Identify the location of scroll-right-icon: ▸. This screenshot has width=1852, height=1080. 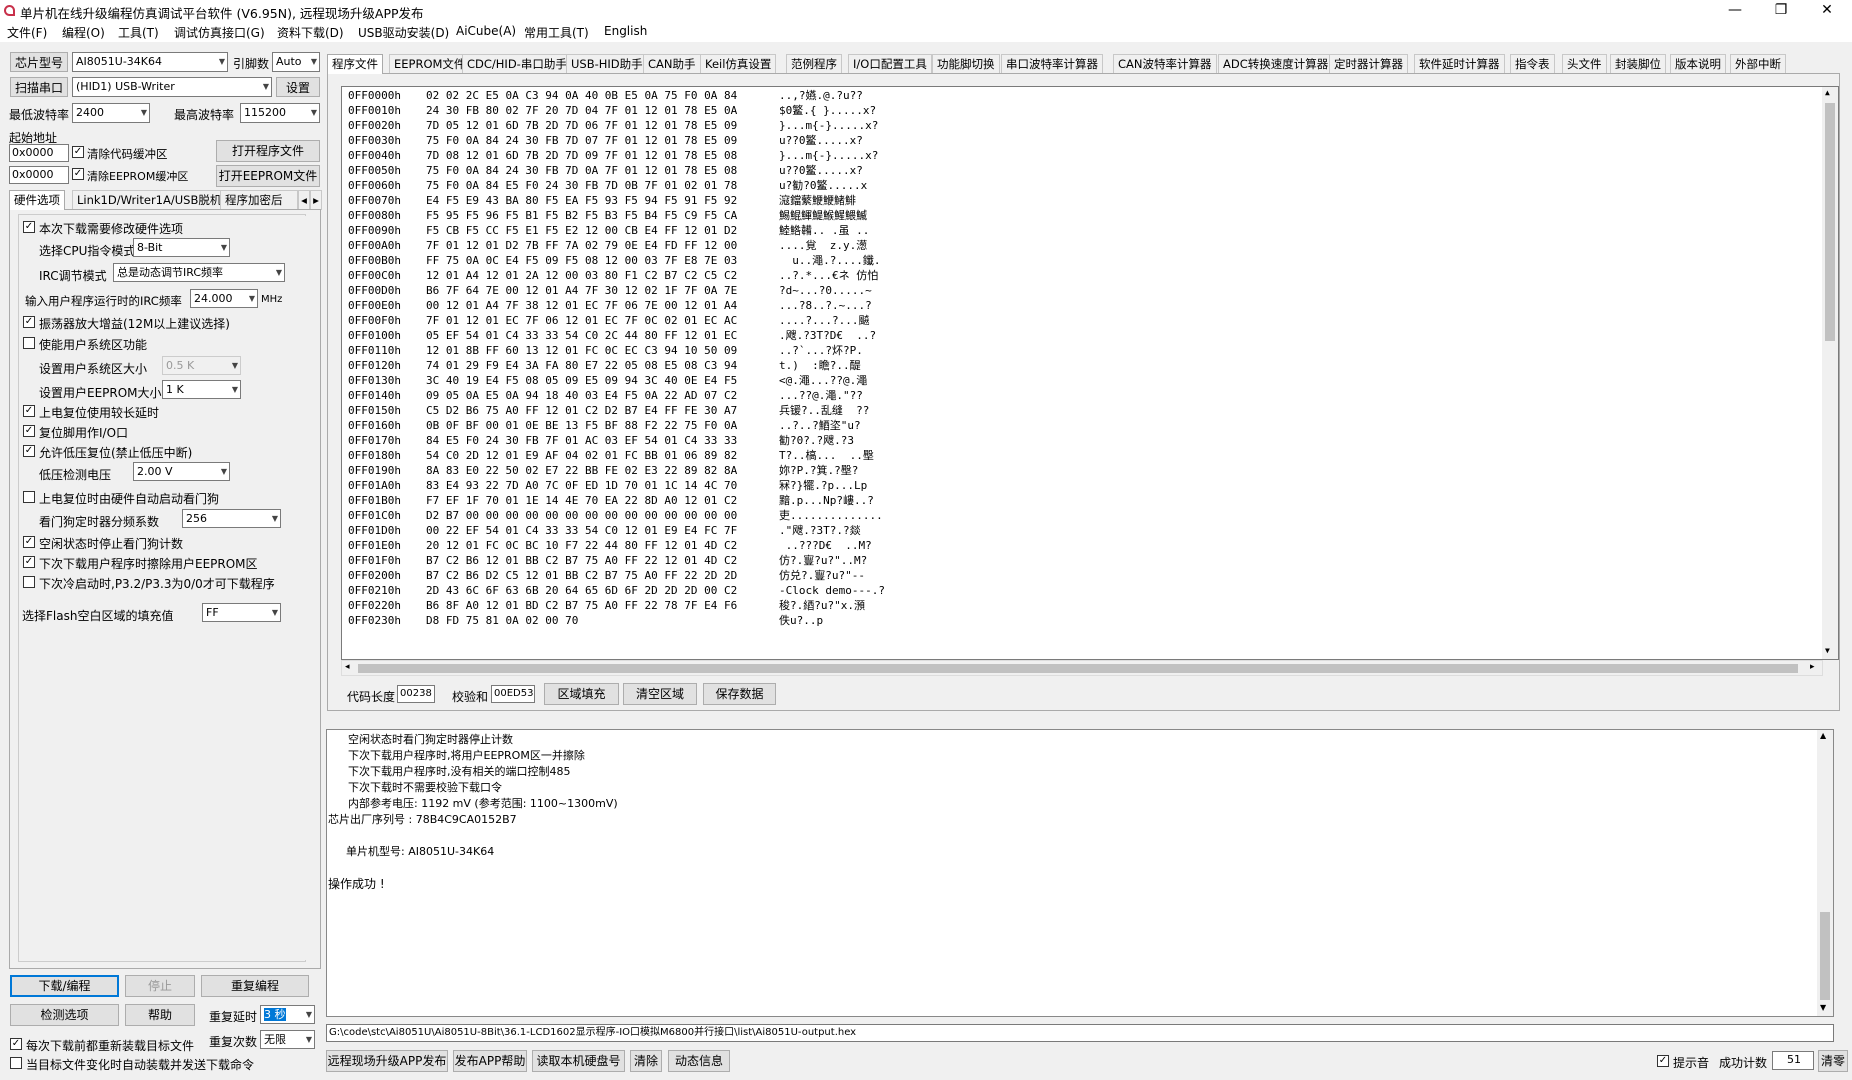
(1812, 667).